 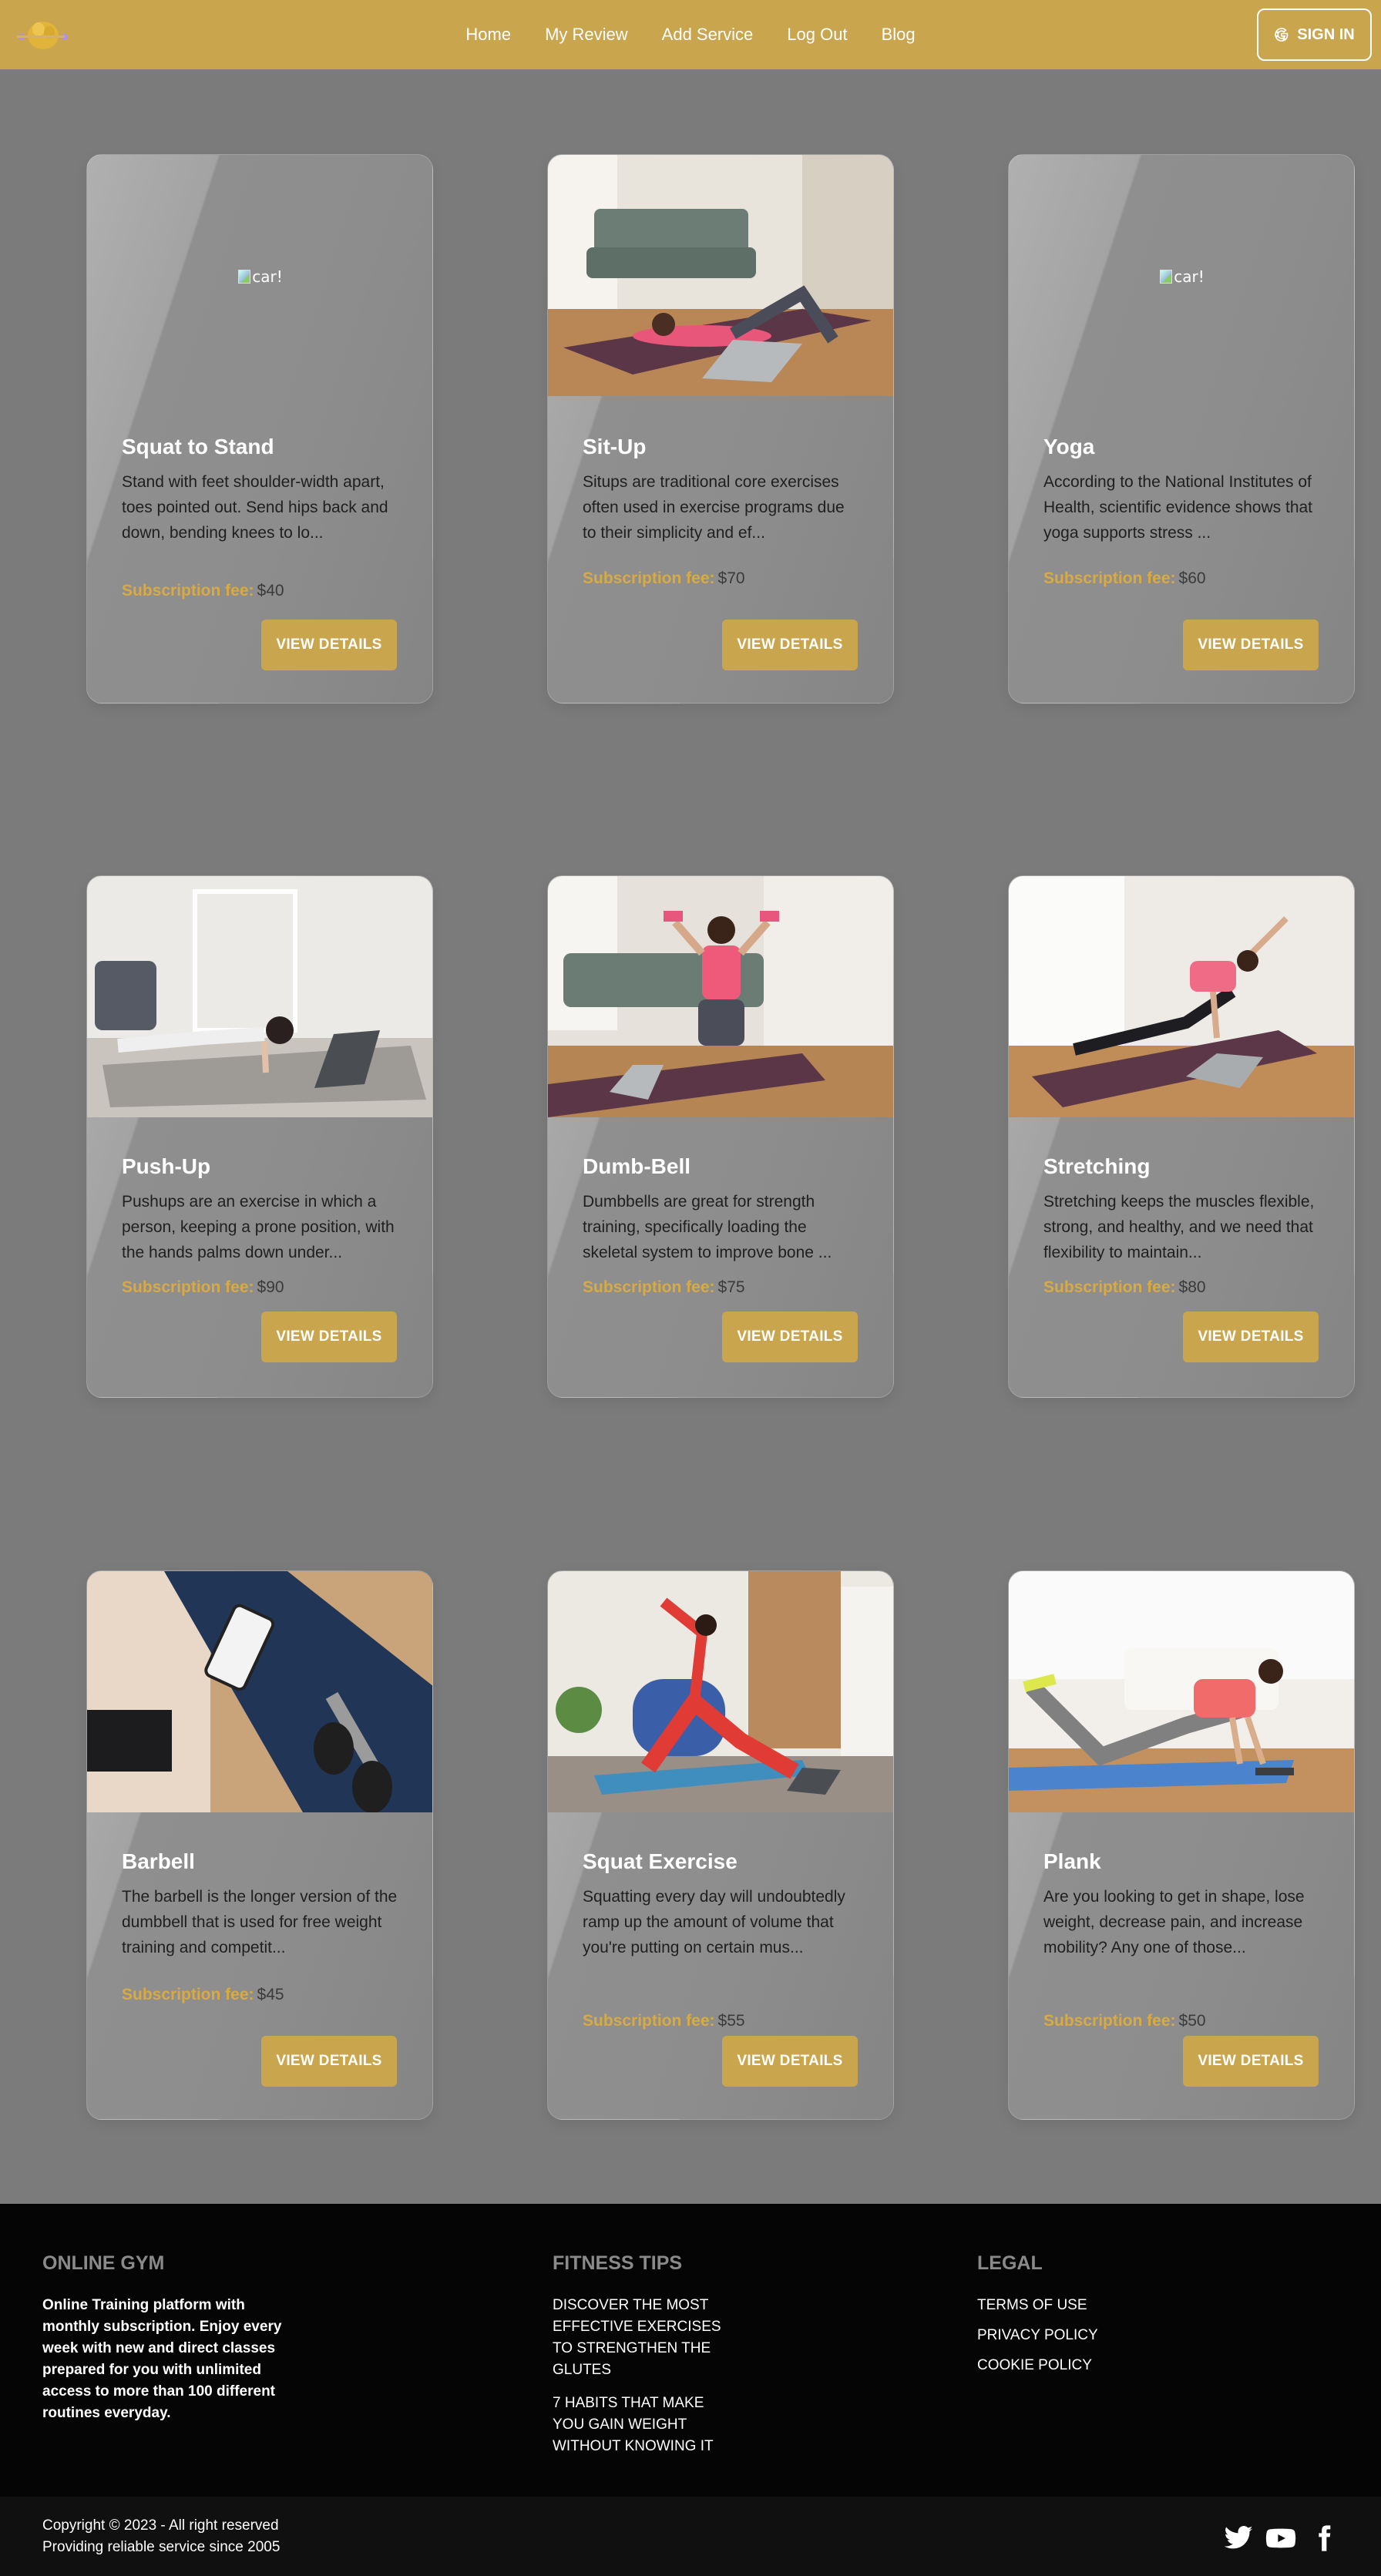 I want to click on card-title: Barbell, so click(x=158, y=1861).